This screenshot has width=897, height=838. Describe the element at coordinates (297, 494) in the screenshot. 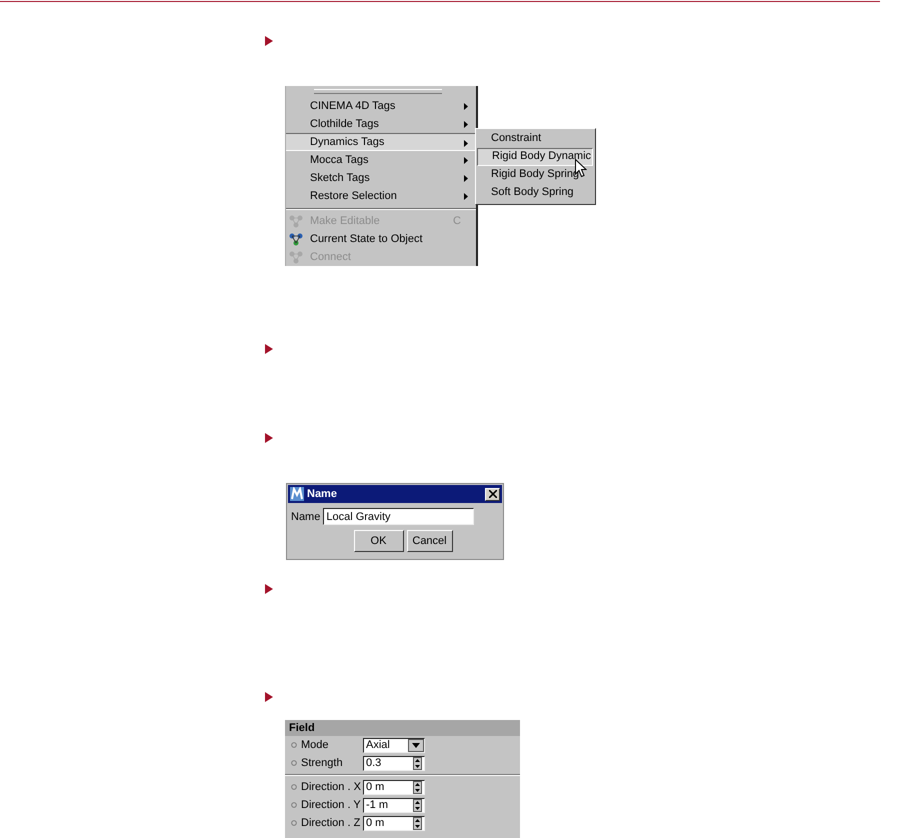

I see `app-icon` at that location.